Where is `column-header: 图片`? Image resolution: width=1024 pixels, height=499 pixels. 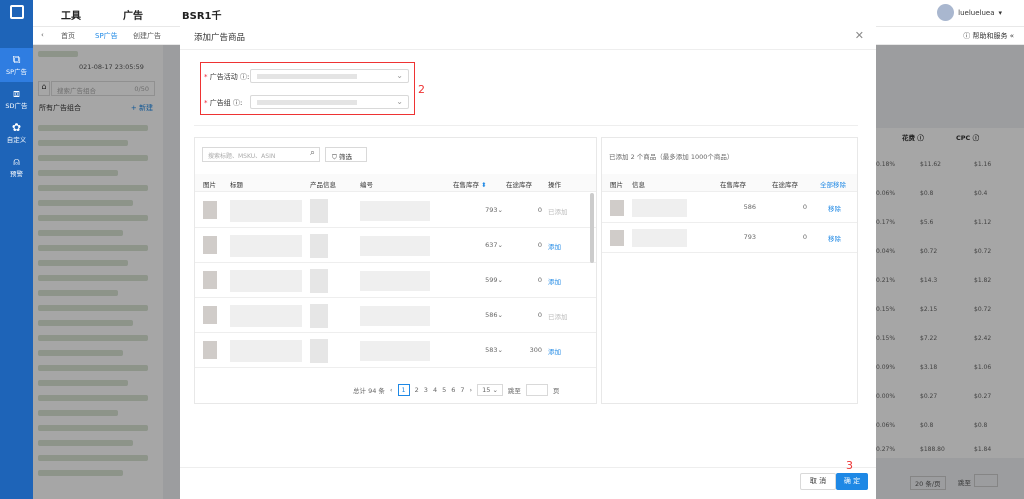 column-header: 图片 is located at coordinates (209, 185).